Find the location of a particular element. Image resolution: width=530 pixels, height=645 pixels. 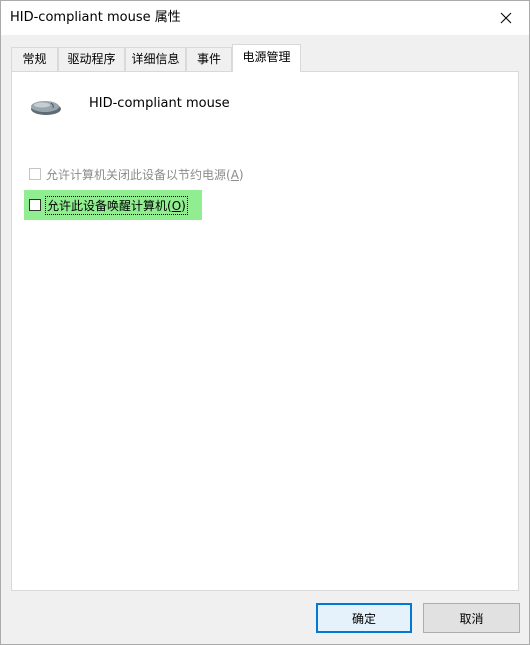

tab-strip: 常规 驱动程序 详细信息 事件 电源管理 is located at coordinates (261, 58).